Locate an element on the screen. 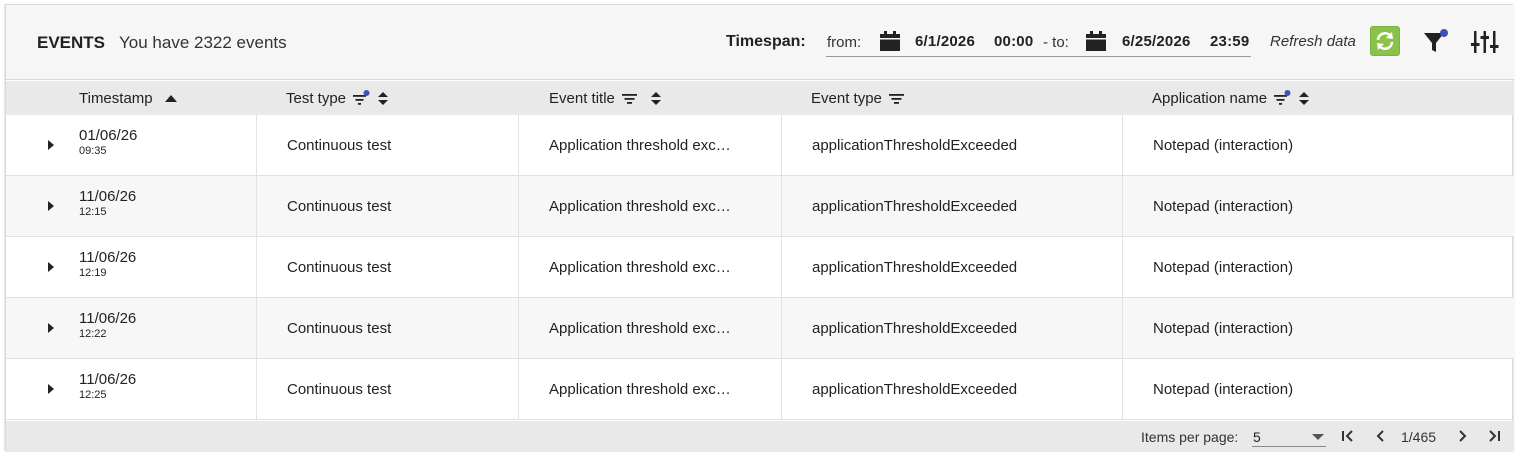  timestamp-cell: 11/06/26 12:22 is located at coordinates (107, 325).